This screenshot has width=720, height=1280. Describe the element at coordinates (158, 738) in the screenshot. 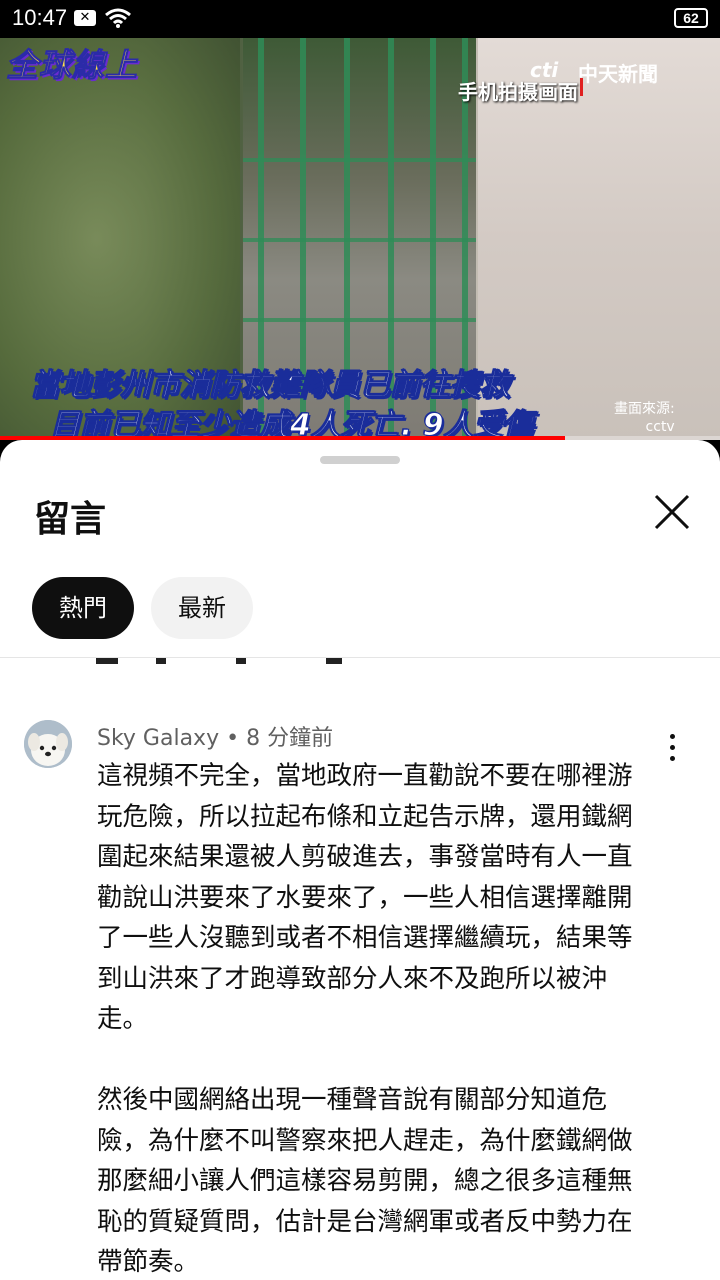

I see `comment-author: Sky Galaxy` at that location.